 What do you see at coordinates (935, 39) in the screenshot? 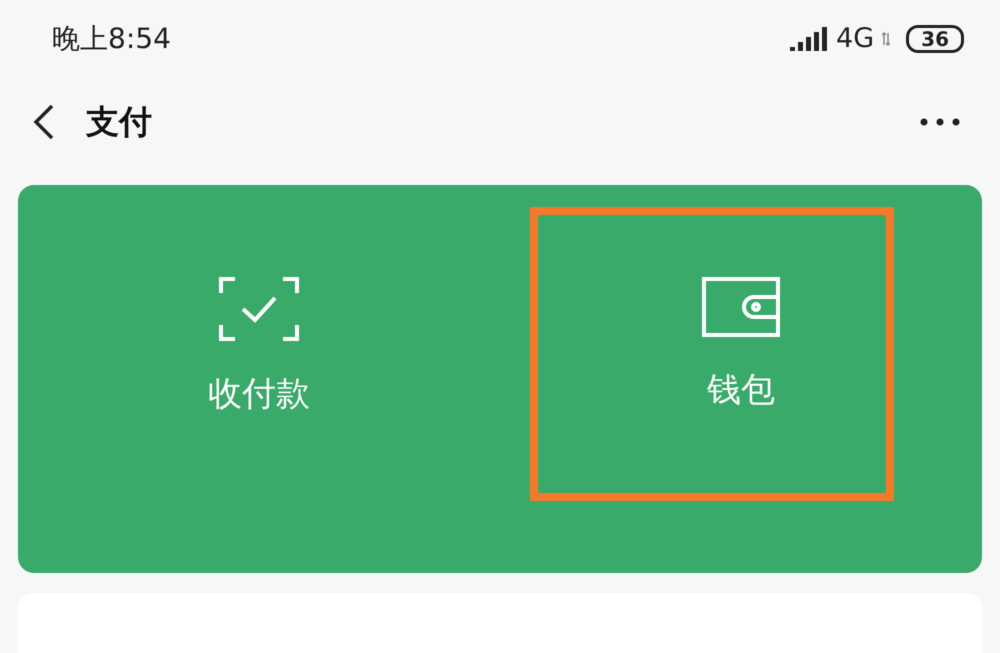
I see `battery-indicator: 36` at bounding box center [935, 39].